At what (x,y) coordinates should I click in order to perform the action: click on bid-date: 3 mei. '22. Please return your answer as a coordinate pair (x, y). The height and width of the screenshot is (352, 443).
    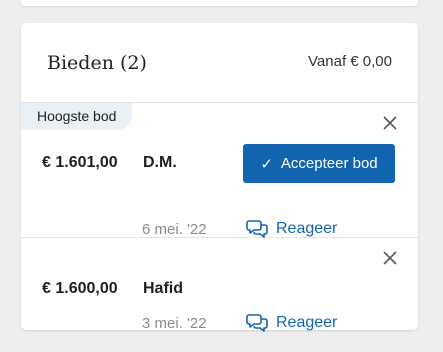
    Looking at the image, I should click on (174, 323).